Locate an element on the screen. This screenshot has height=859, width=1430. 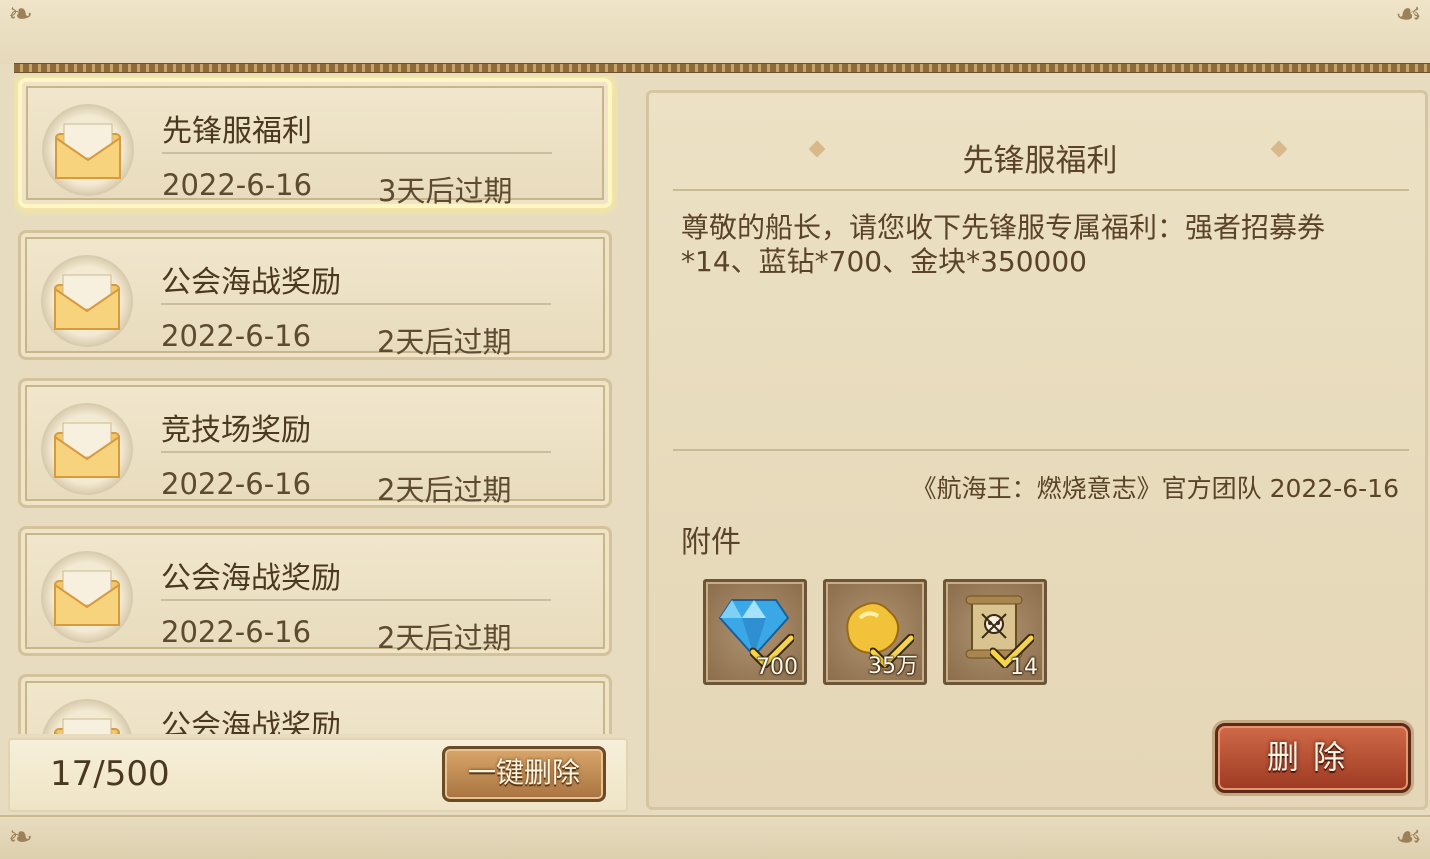
mail-title: 先锋服福利 is located at coordinates (237, 131).